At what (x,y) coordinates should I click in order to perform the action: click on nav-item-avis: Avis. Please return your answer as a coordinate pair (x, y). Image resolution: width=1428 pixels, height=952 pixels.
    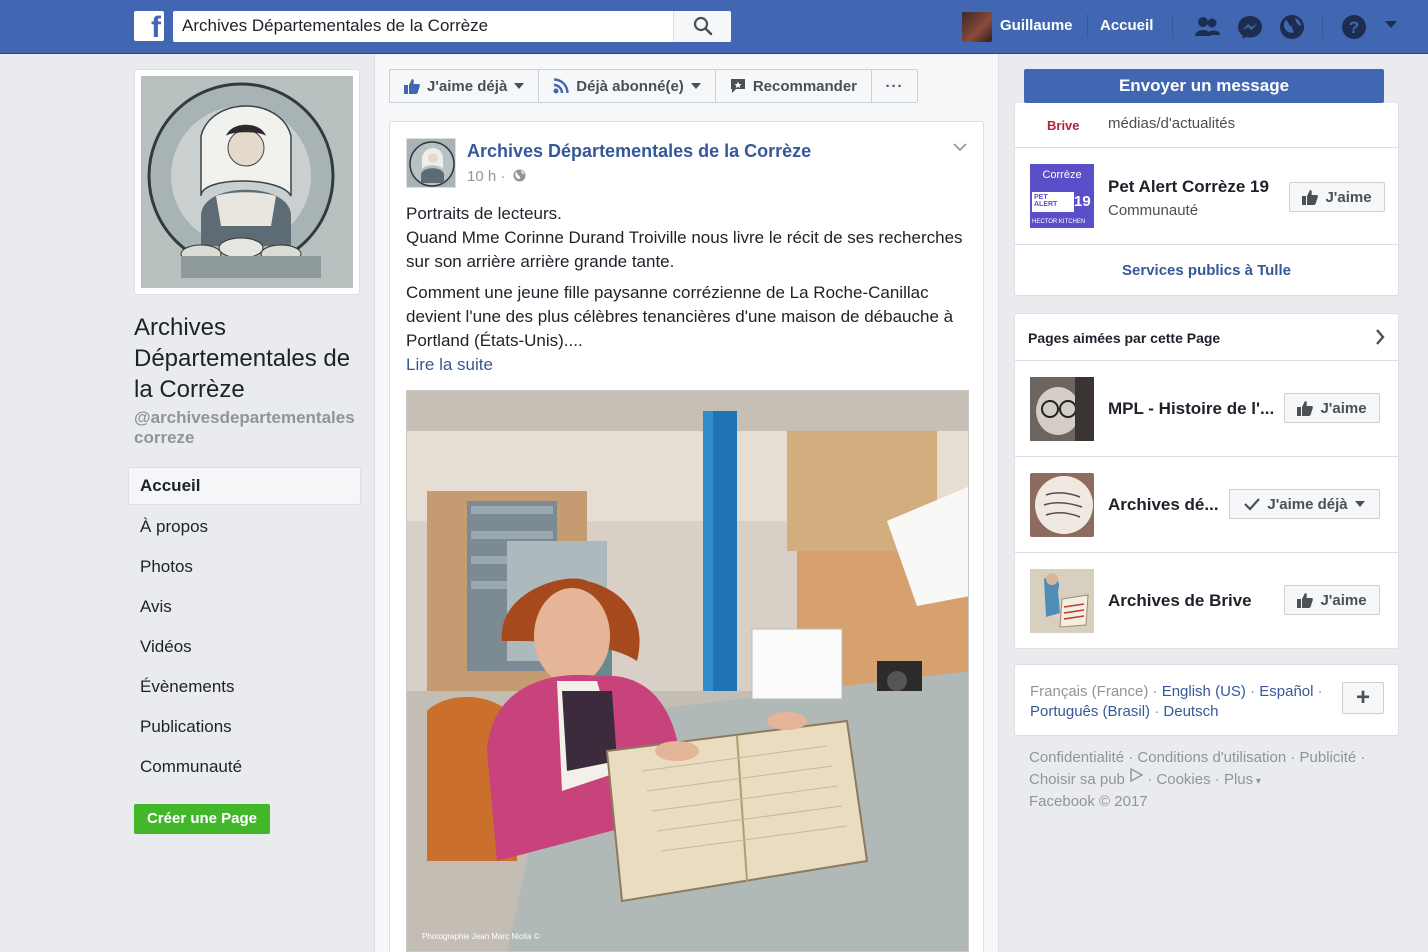
    Looking at the image, I should click on (244, 607).